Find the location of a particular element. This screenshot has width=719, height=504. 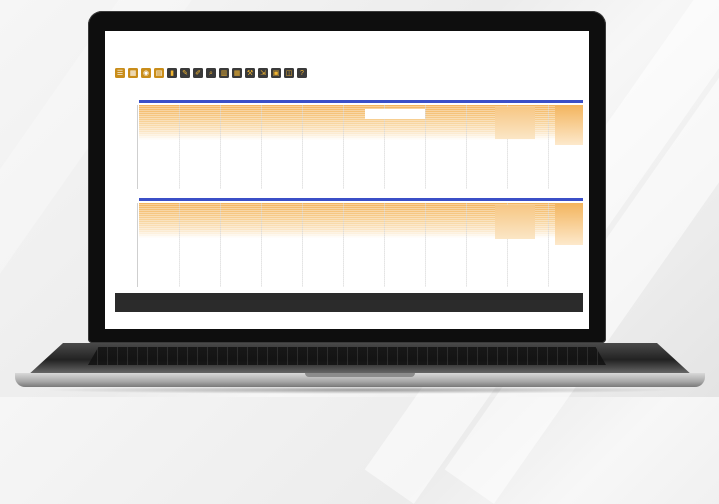

help-button: ? is located at coordinates (302, 73).